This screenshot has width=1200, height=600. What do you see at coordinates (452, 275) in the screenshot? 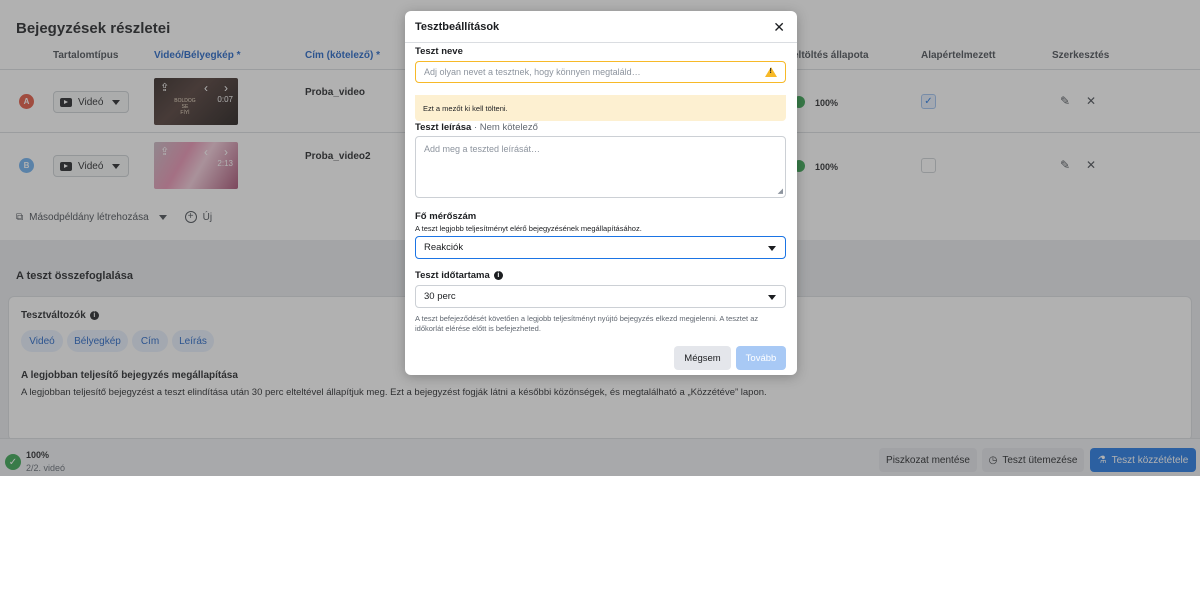
I see `test-duration-label-text: Teszt időtartama` at bounding box center [452, 275].